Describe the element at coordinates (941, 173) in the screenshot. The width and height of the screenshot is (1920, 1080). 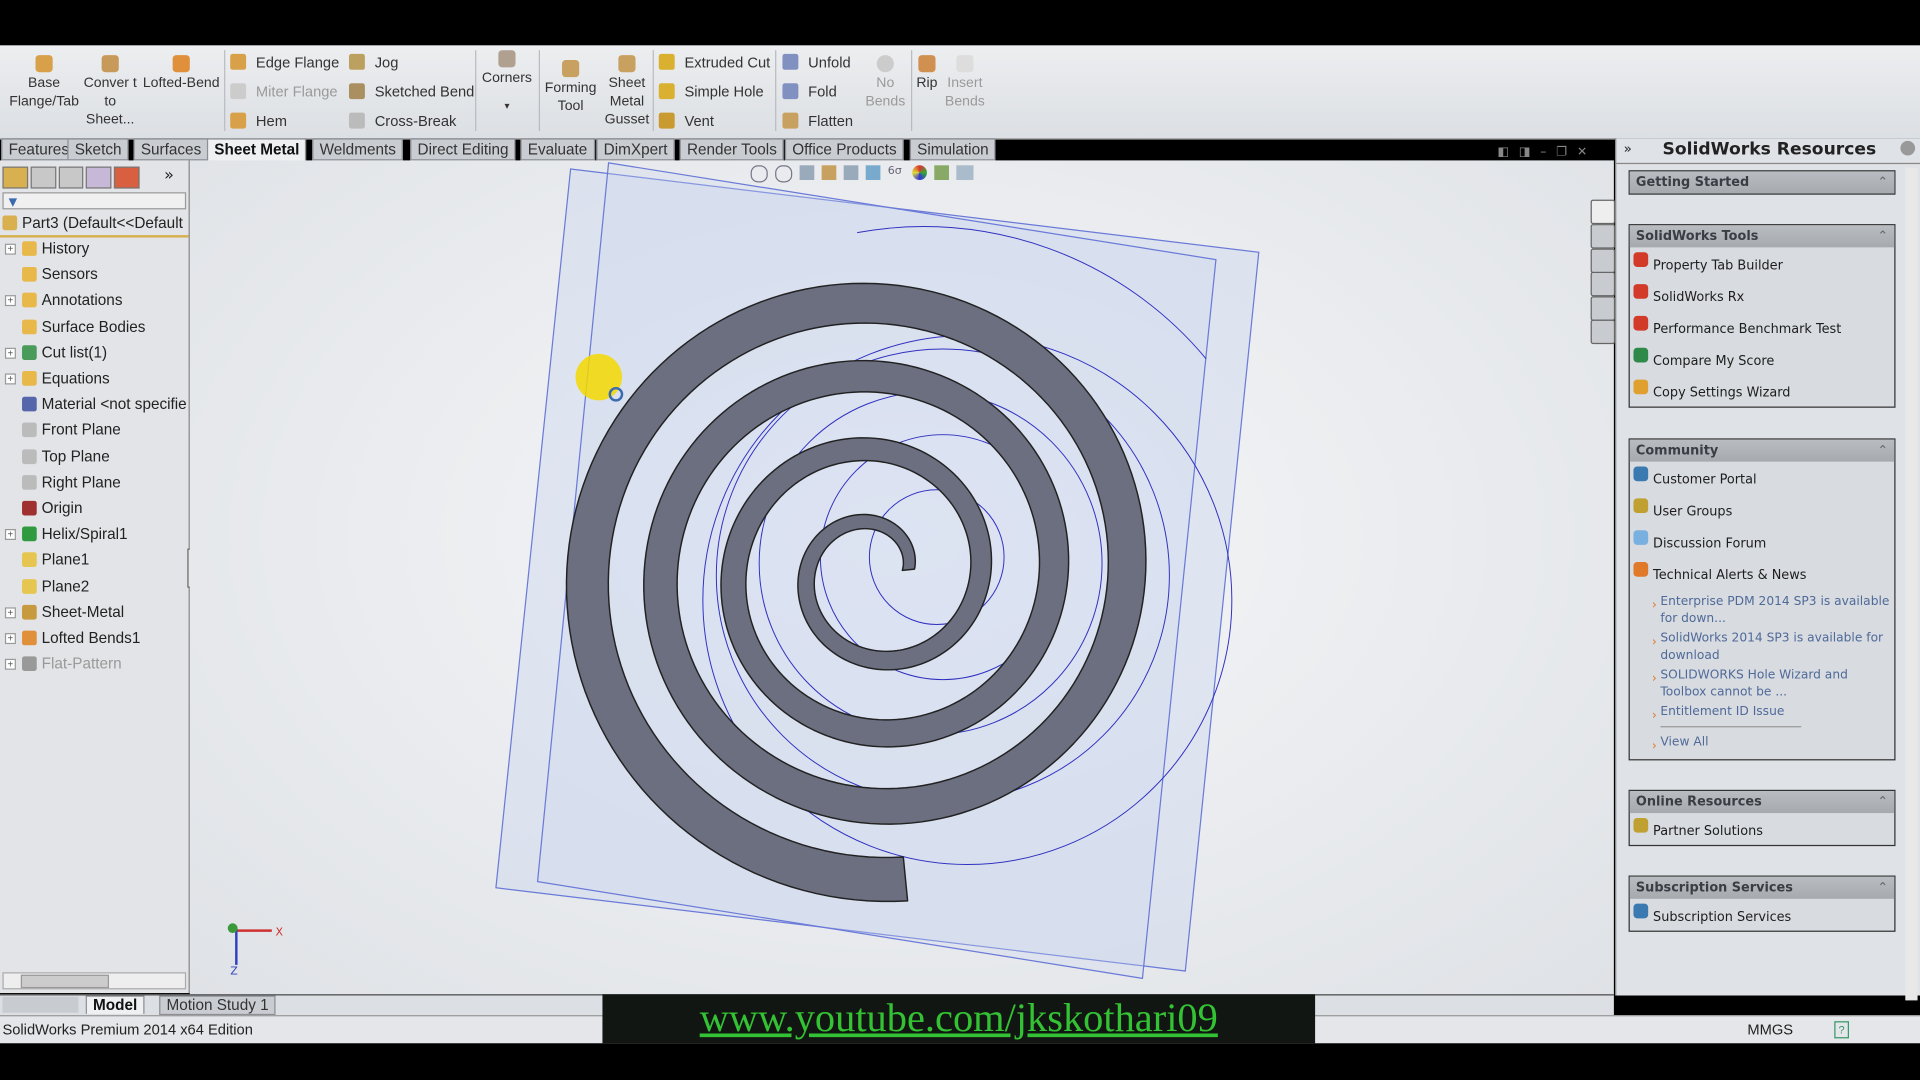
I see `scene-icon` at that location.